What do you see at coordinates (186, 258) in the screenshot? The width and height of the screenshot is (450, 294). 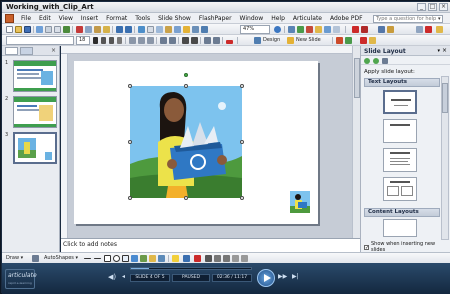 I see `line-color-icon` at bounding box center [186, 258].